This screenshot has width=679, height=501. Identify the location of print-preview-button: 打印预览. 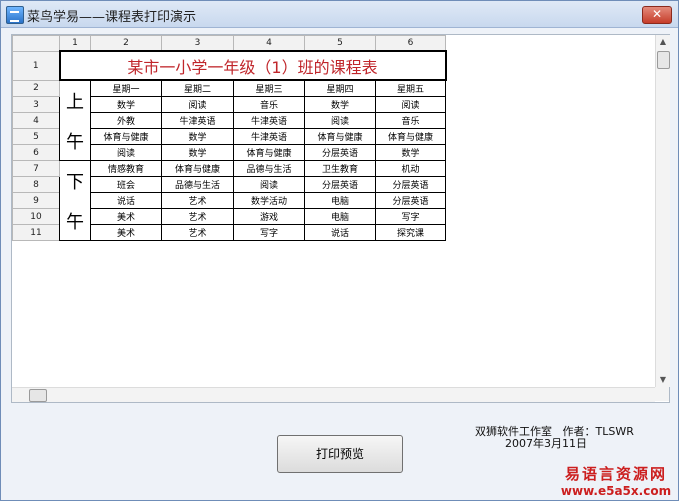
(340, 454).